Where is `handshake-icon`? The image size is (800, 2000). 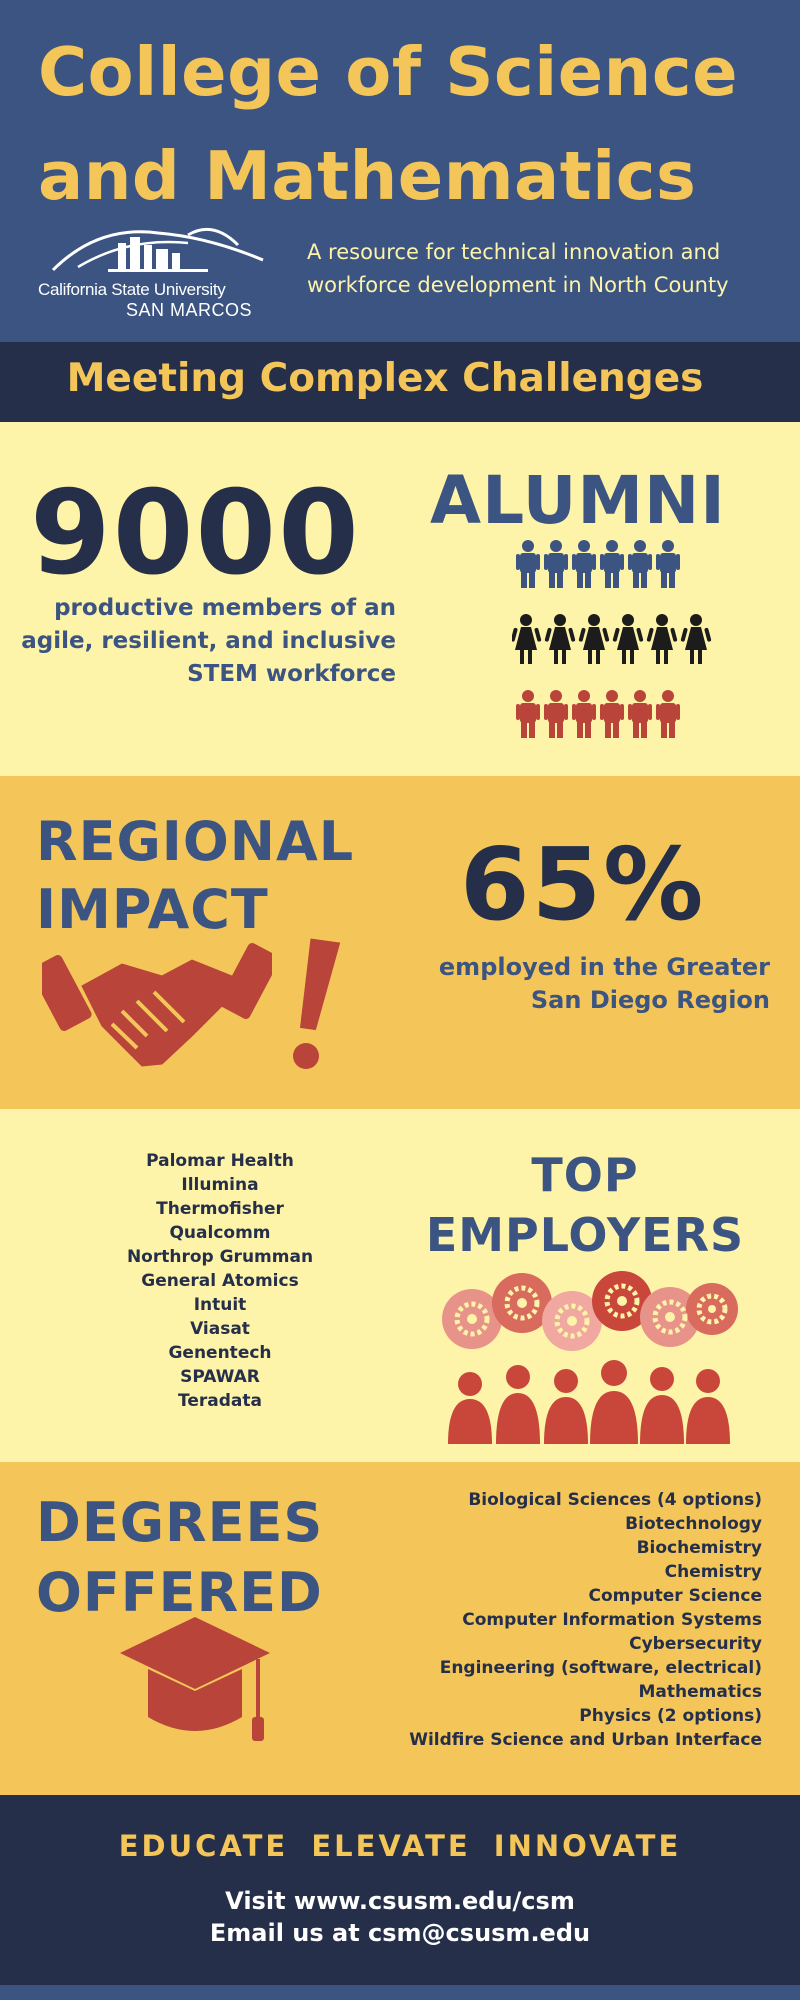 handshake-icon is located at coordinates (157, 1005).